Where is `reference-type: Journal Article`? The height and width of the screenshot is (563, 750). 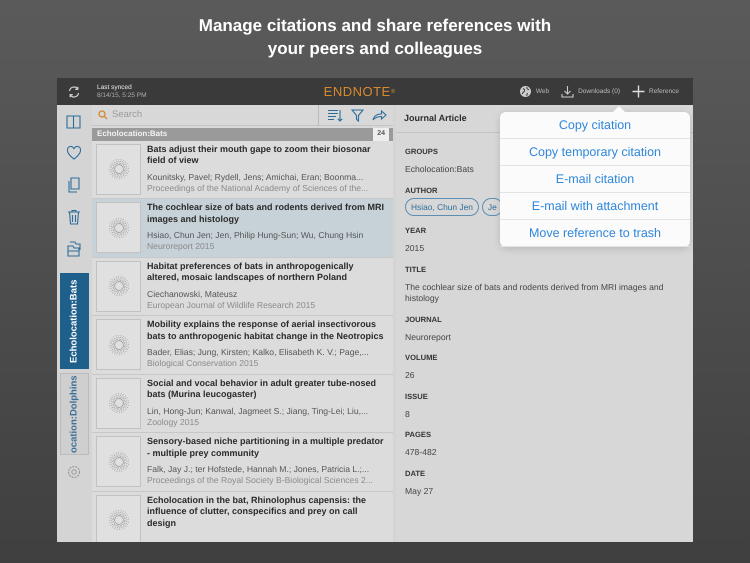 reference-type: Journal Article is located at coordinates (436, 118).